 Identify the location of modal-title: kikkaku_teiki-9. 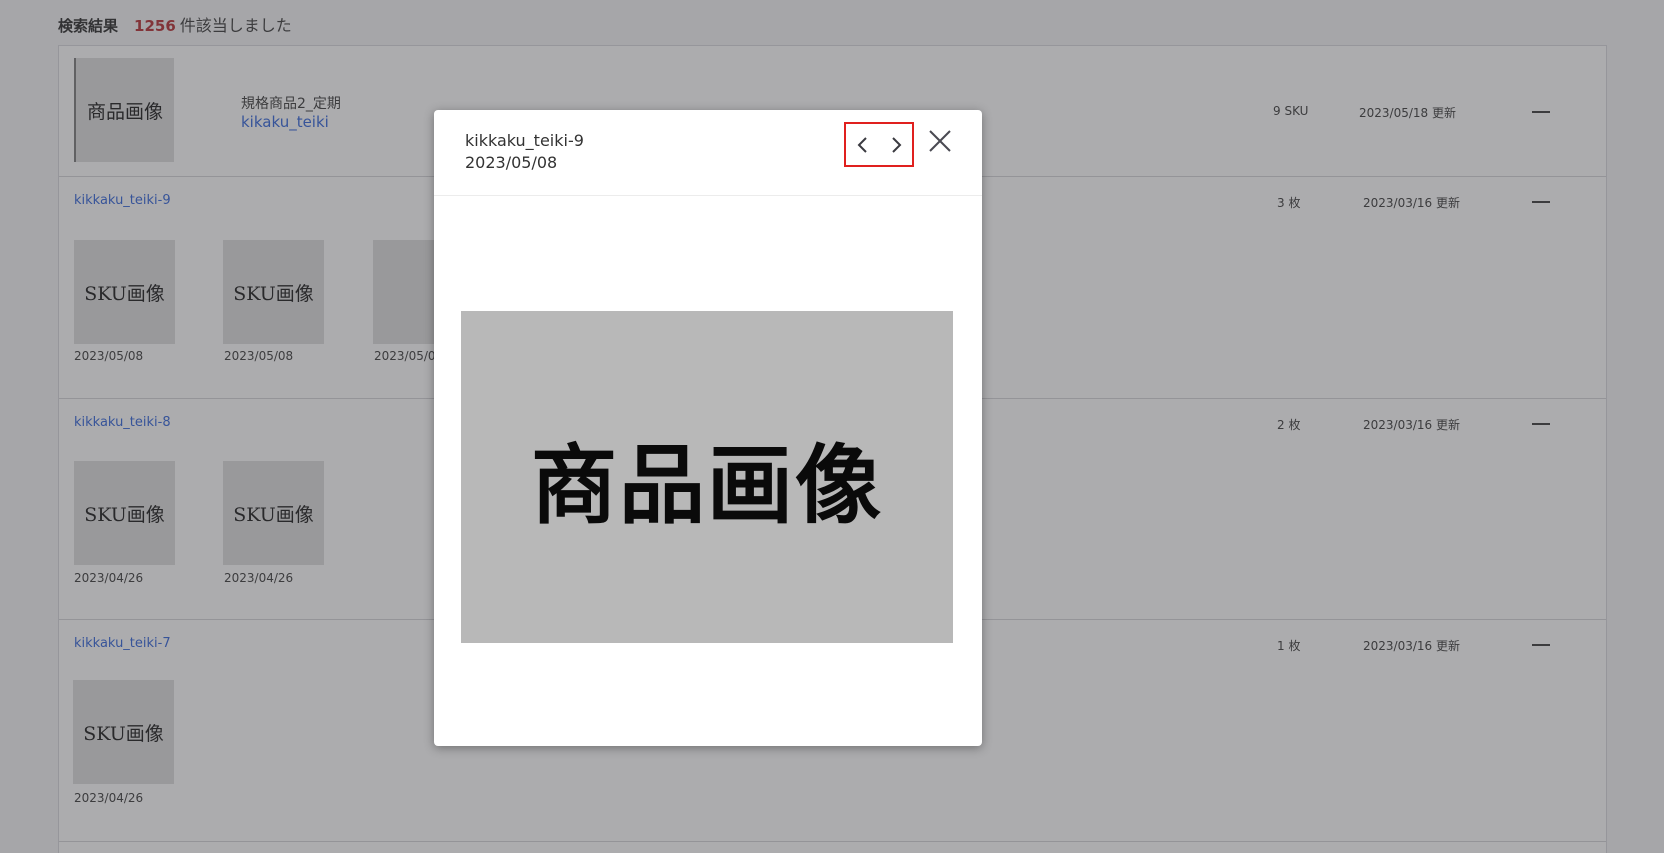
(524, 140).